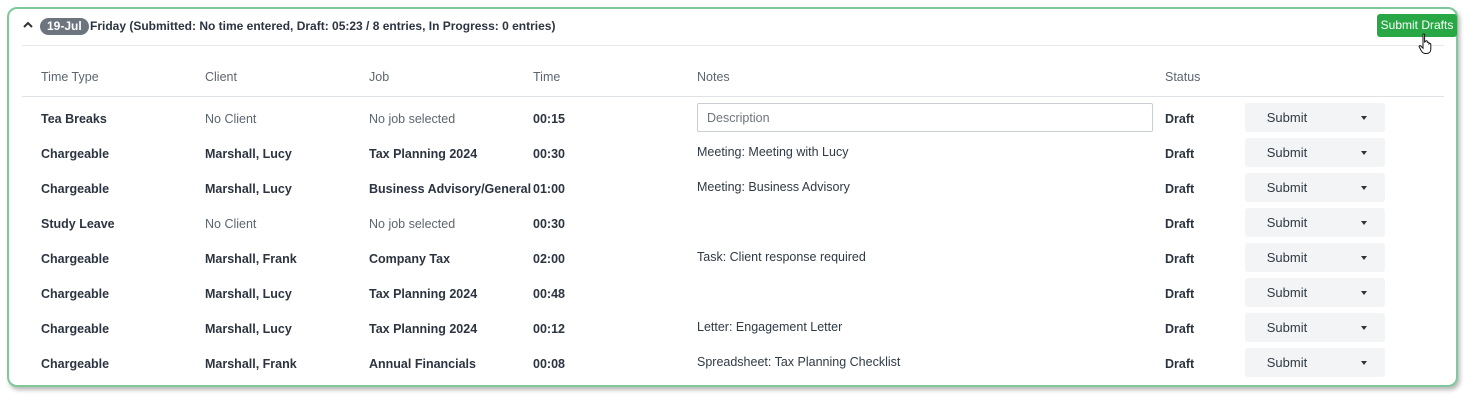  Describe the element at coordinates (549, 329) in the screenshot. I see `time-cell: 00:12` at that location.